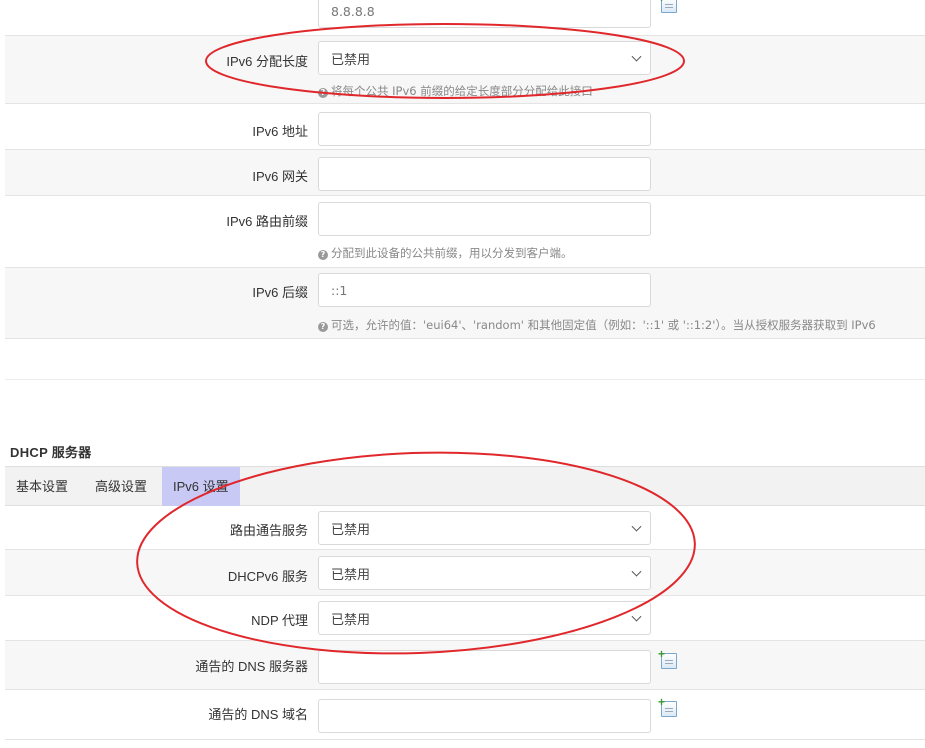 The image size is (925, 748). Describe the element at coordinates (268, 530) in the screenshot. I see `ra-service-label: 路由通告服务` at that location.